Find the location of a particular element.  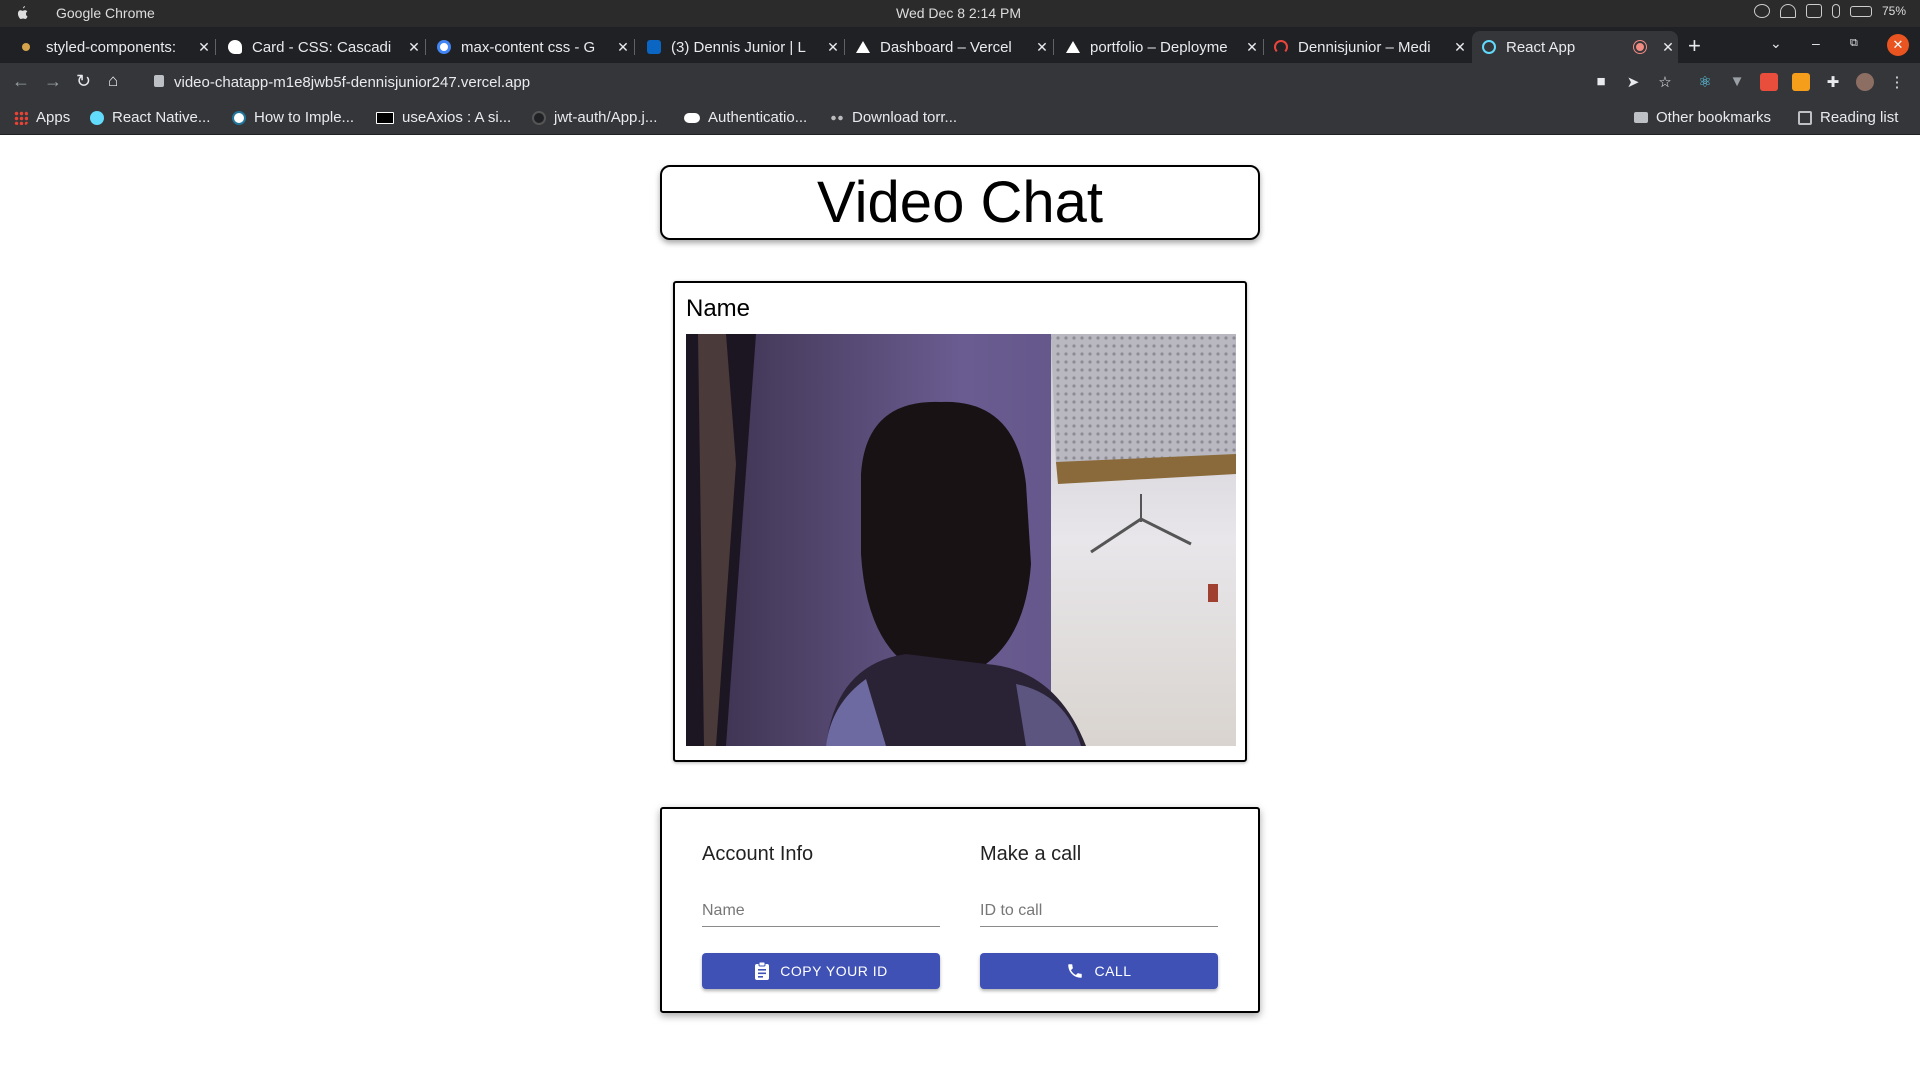

extension-orange-icon is located at coordinates (1801, 82).